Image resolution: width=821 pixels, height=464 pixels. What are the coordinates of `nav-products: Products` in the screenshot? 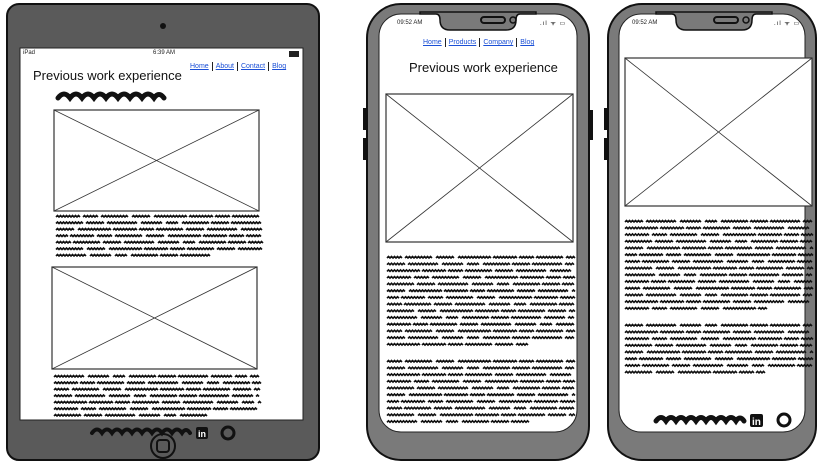 It's located at (463, 42).